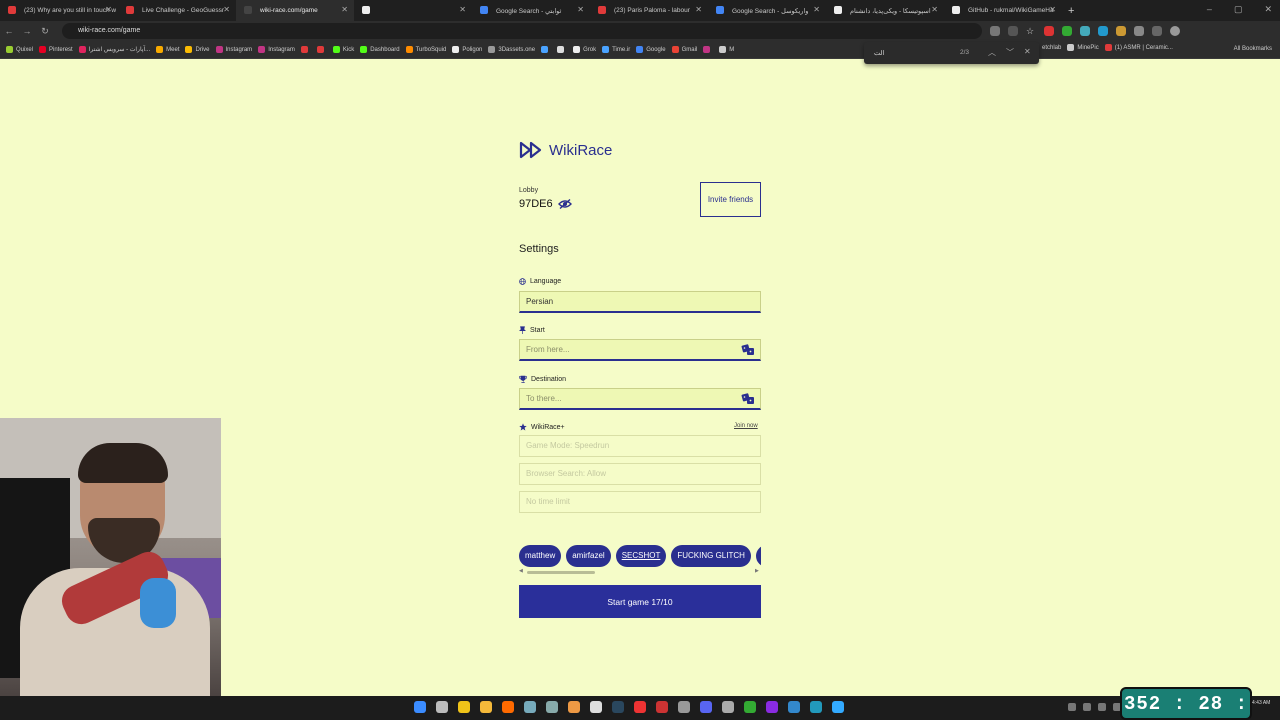 The image size is (1280, 720). What do you see at coordinates (651, 49) in the screenshot?
I see `bookmark-item: Google` at bounding box center [651, 49].